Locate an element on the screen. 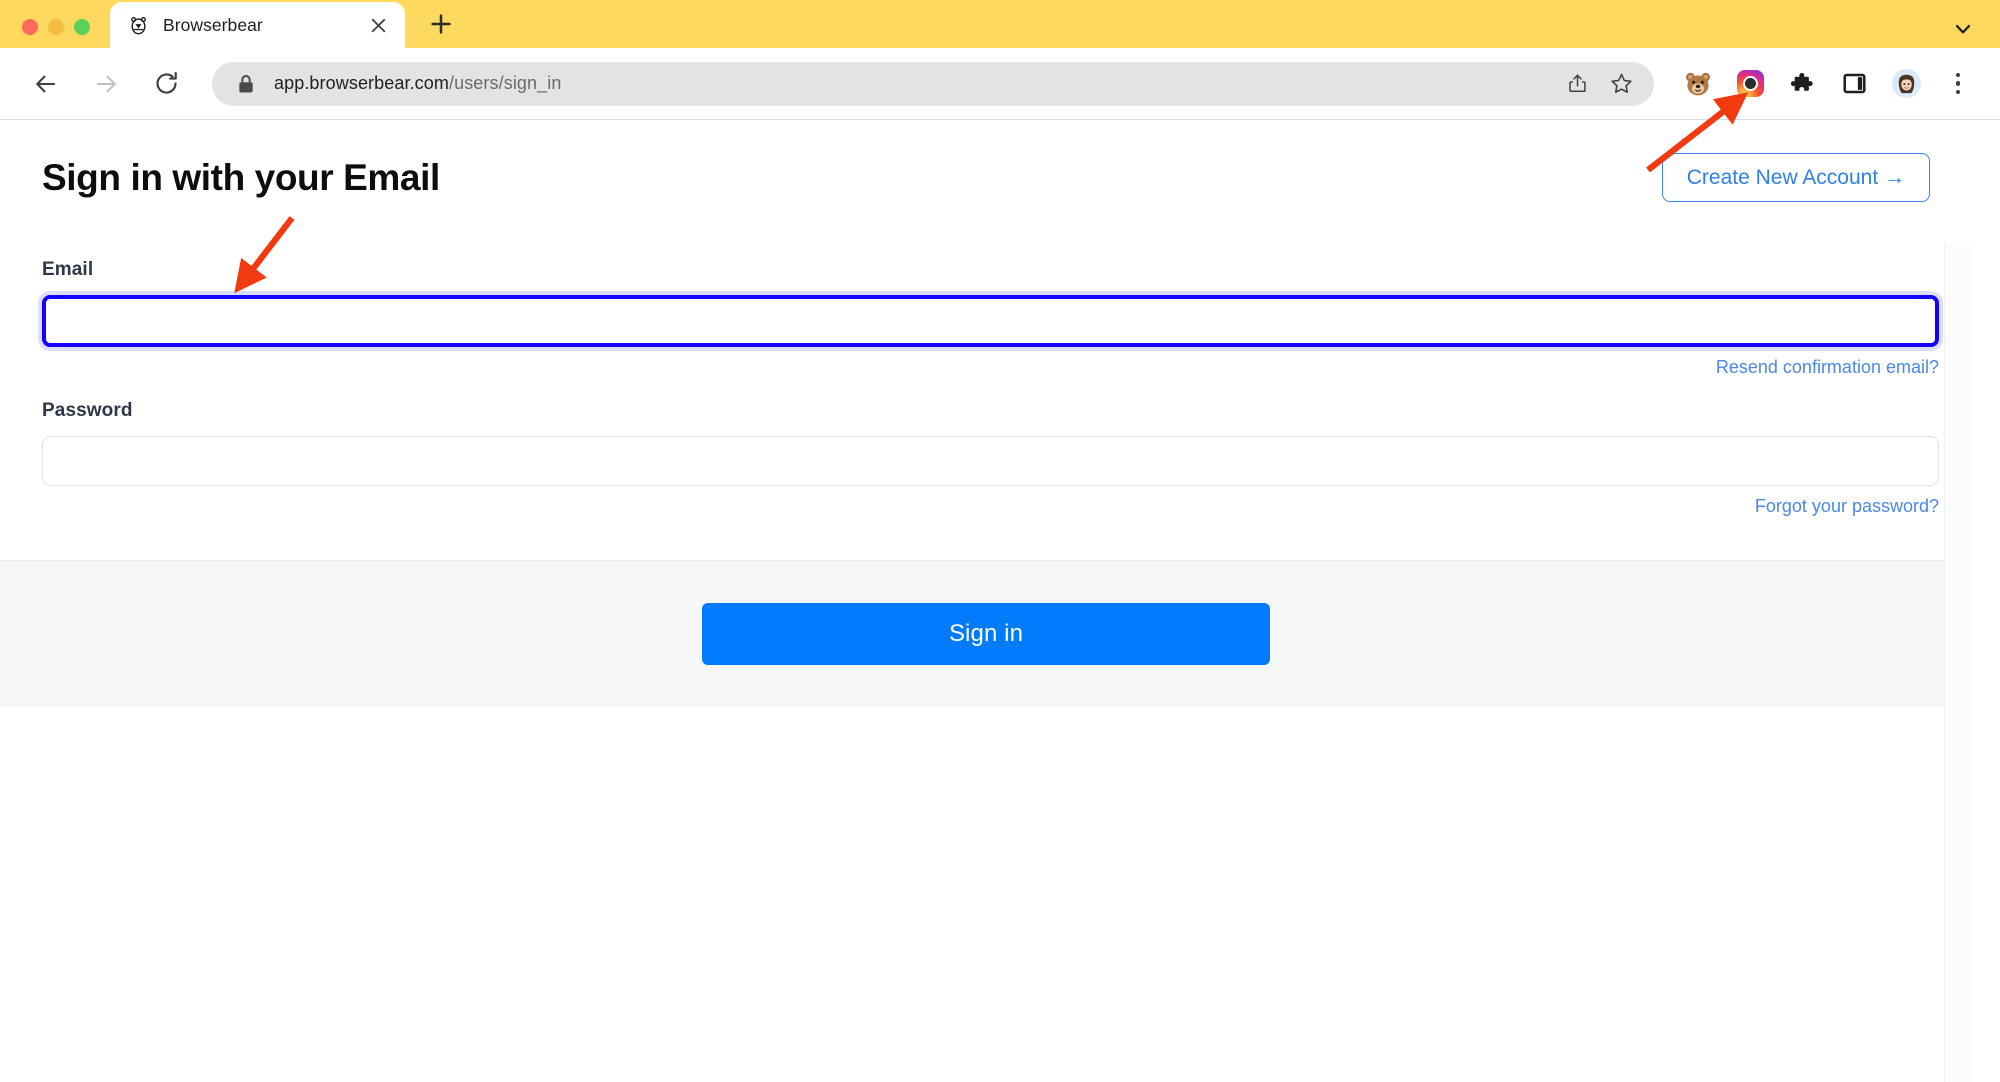 The image size is (2000, 1082). camera-ring is located at coordinates (1750, 83).